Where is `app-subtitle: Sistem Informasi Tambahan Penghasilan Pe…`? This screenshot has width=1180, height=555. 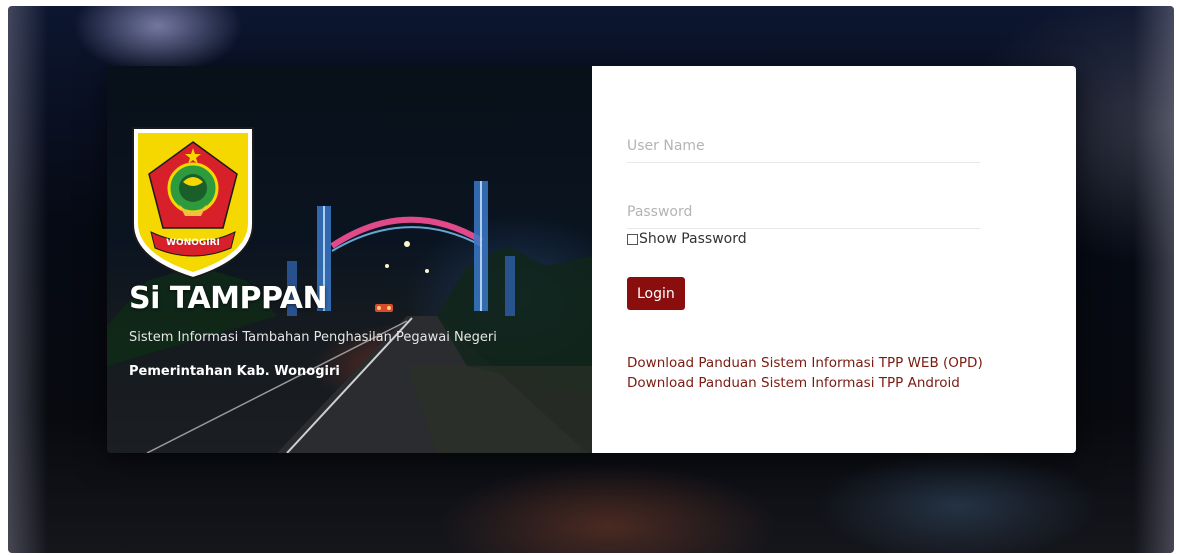
app-subtitle: Sistem Informasi Tambahan Penghasilan Pe… is located at coordinates (313, 337).